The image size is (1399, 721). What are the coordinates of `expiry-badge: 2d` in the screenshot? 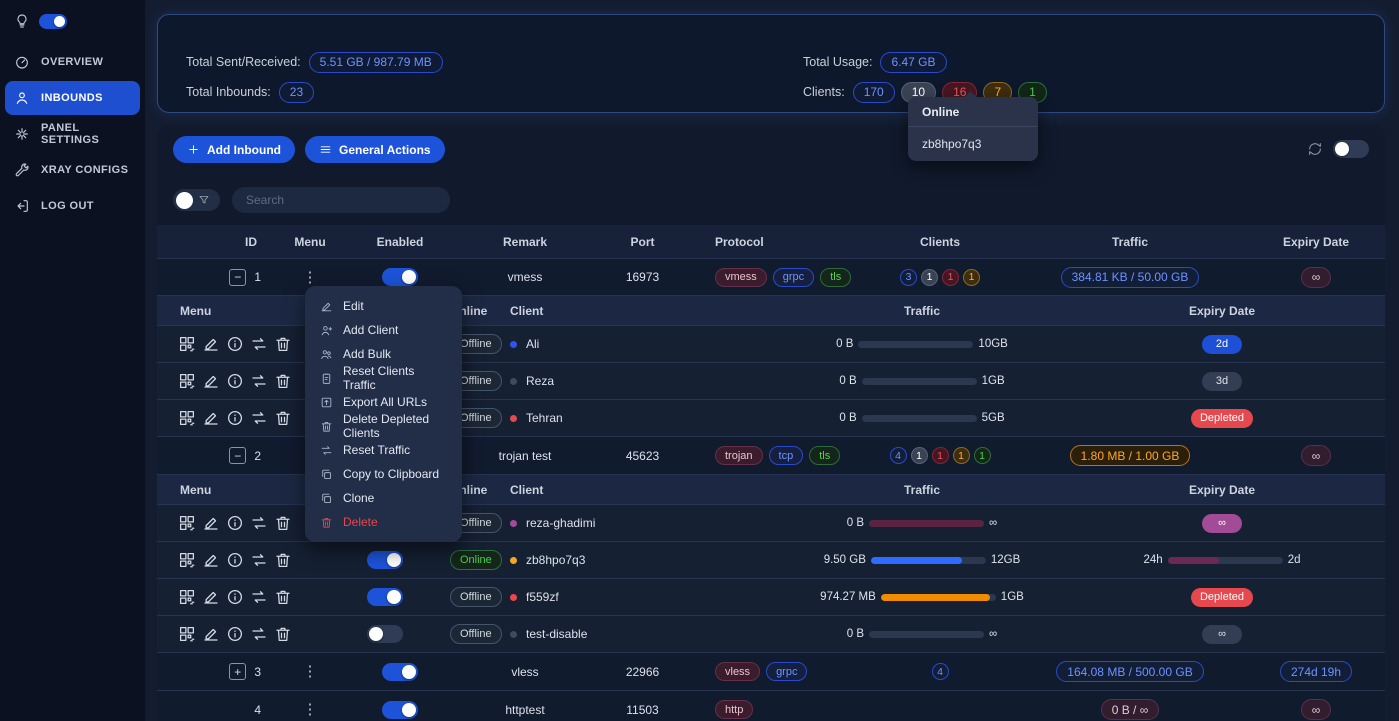 It's located at (1222, 344).